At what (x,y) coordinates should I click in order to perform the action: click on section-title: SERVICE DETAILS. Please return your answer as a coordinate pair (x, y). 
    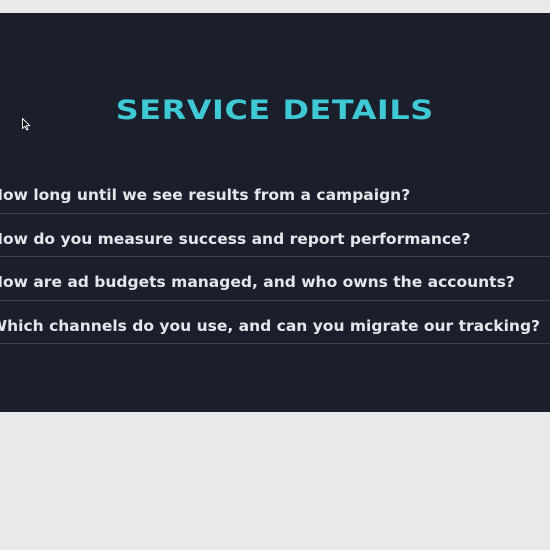
    Looking at the image, I should click on (275, 110).